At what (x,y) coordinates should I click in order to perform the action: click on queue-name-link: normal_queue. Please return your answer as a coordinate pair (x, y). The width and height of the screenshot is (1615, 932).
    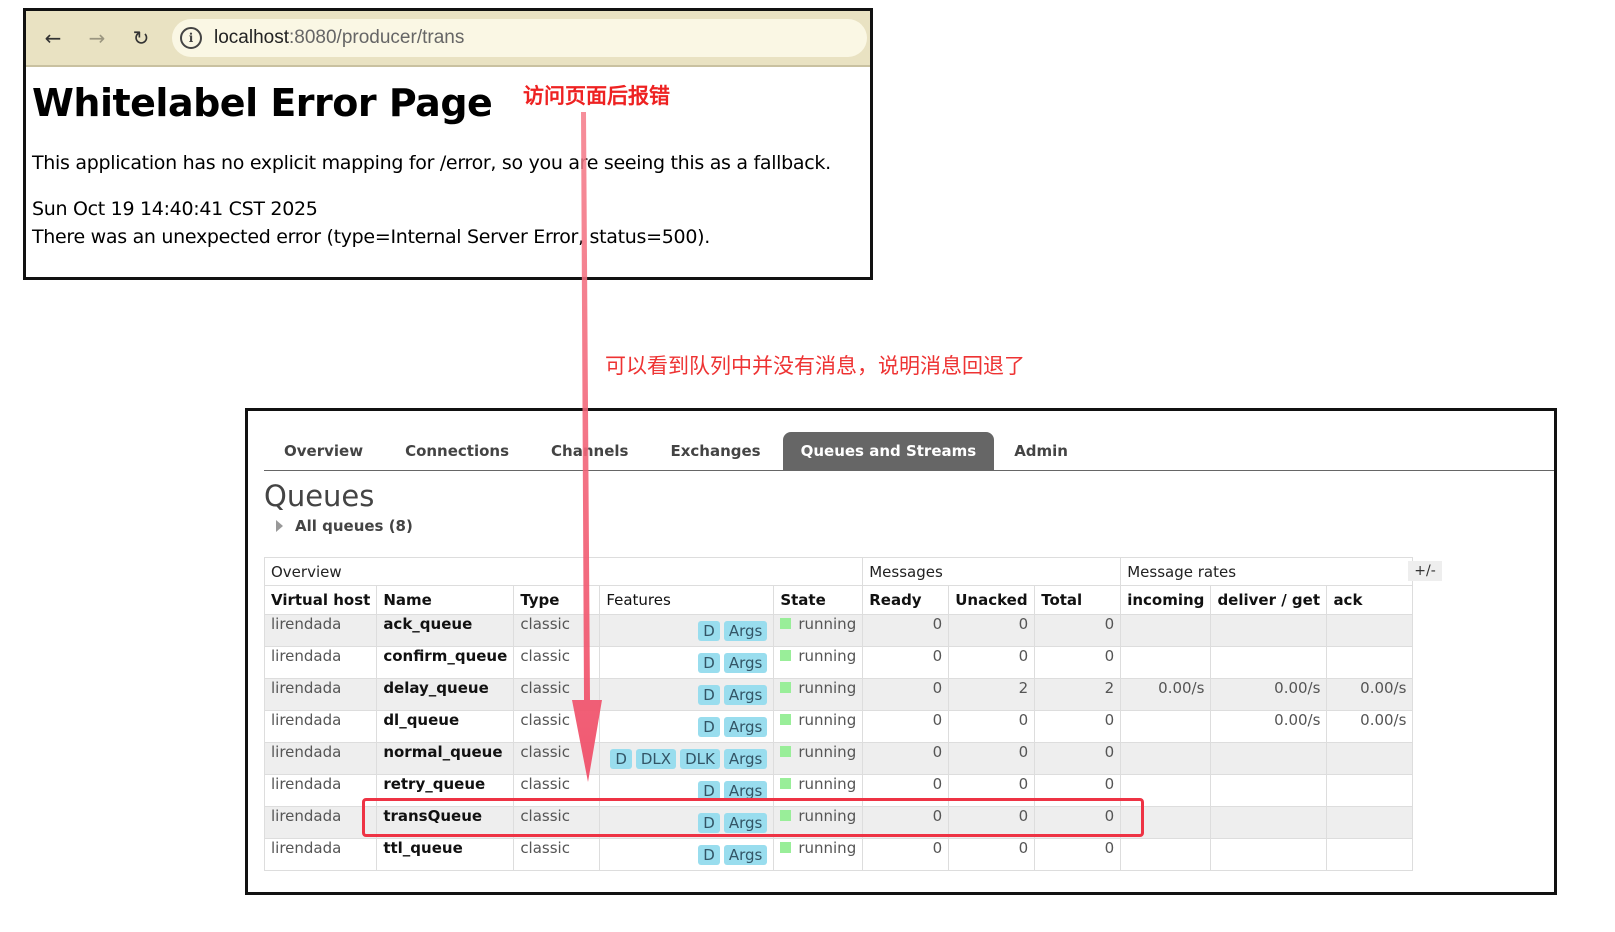
    Looking at the image, I should click on (445, 758).